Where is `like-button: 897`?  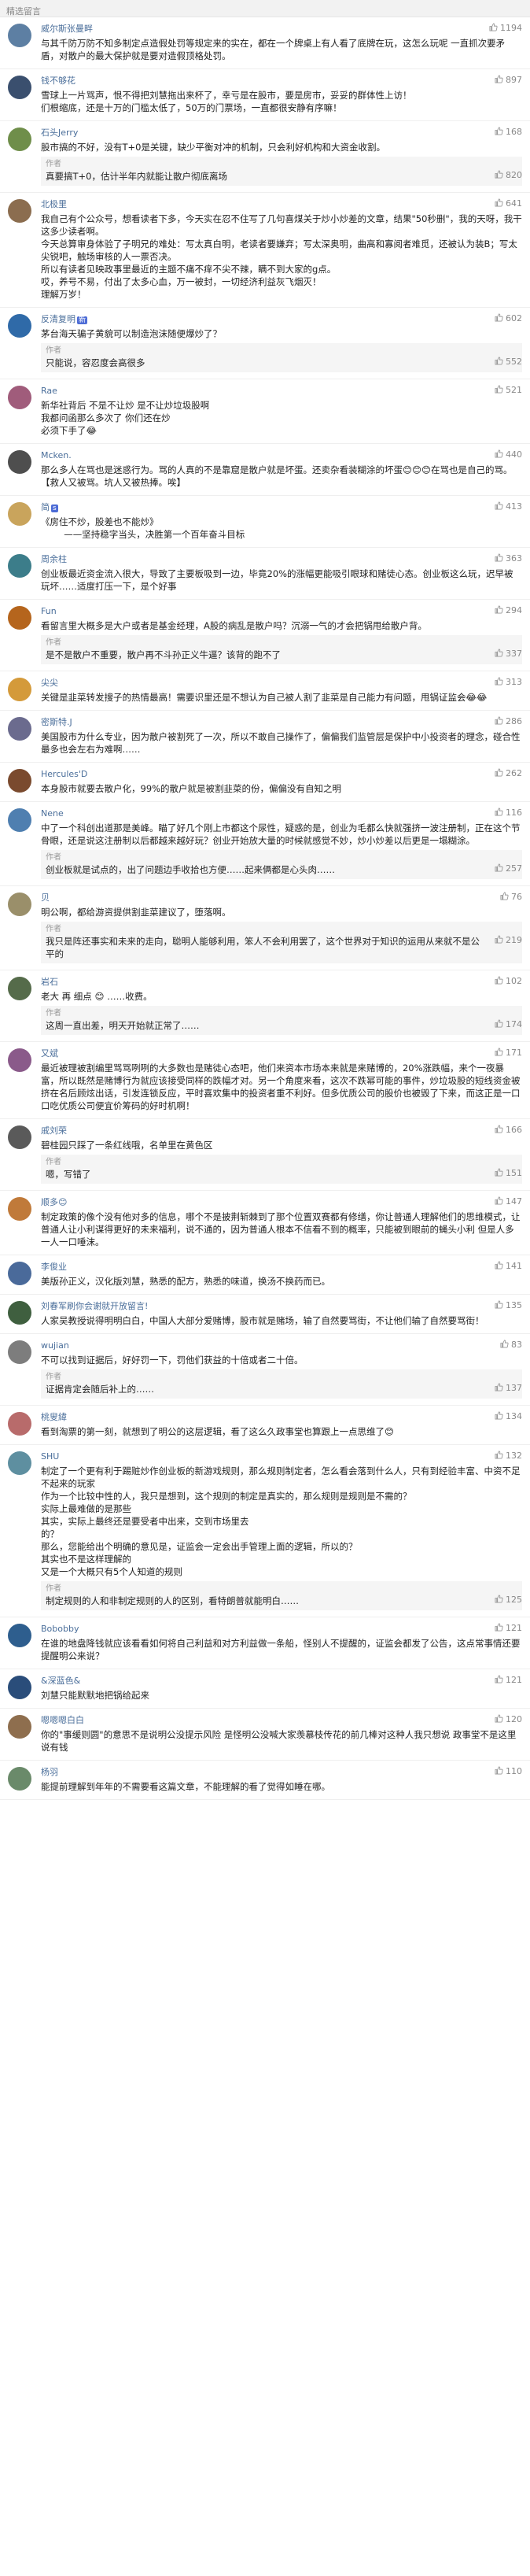
like-button: 897 is located at coordinates (508, 80).